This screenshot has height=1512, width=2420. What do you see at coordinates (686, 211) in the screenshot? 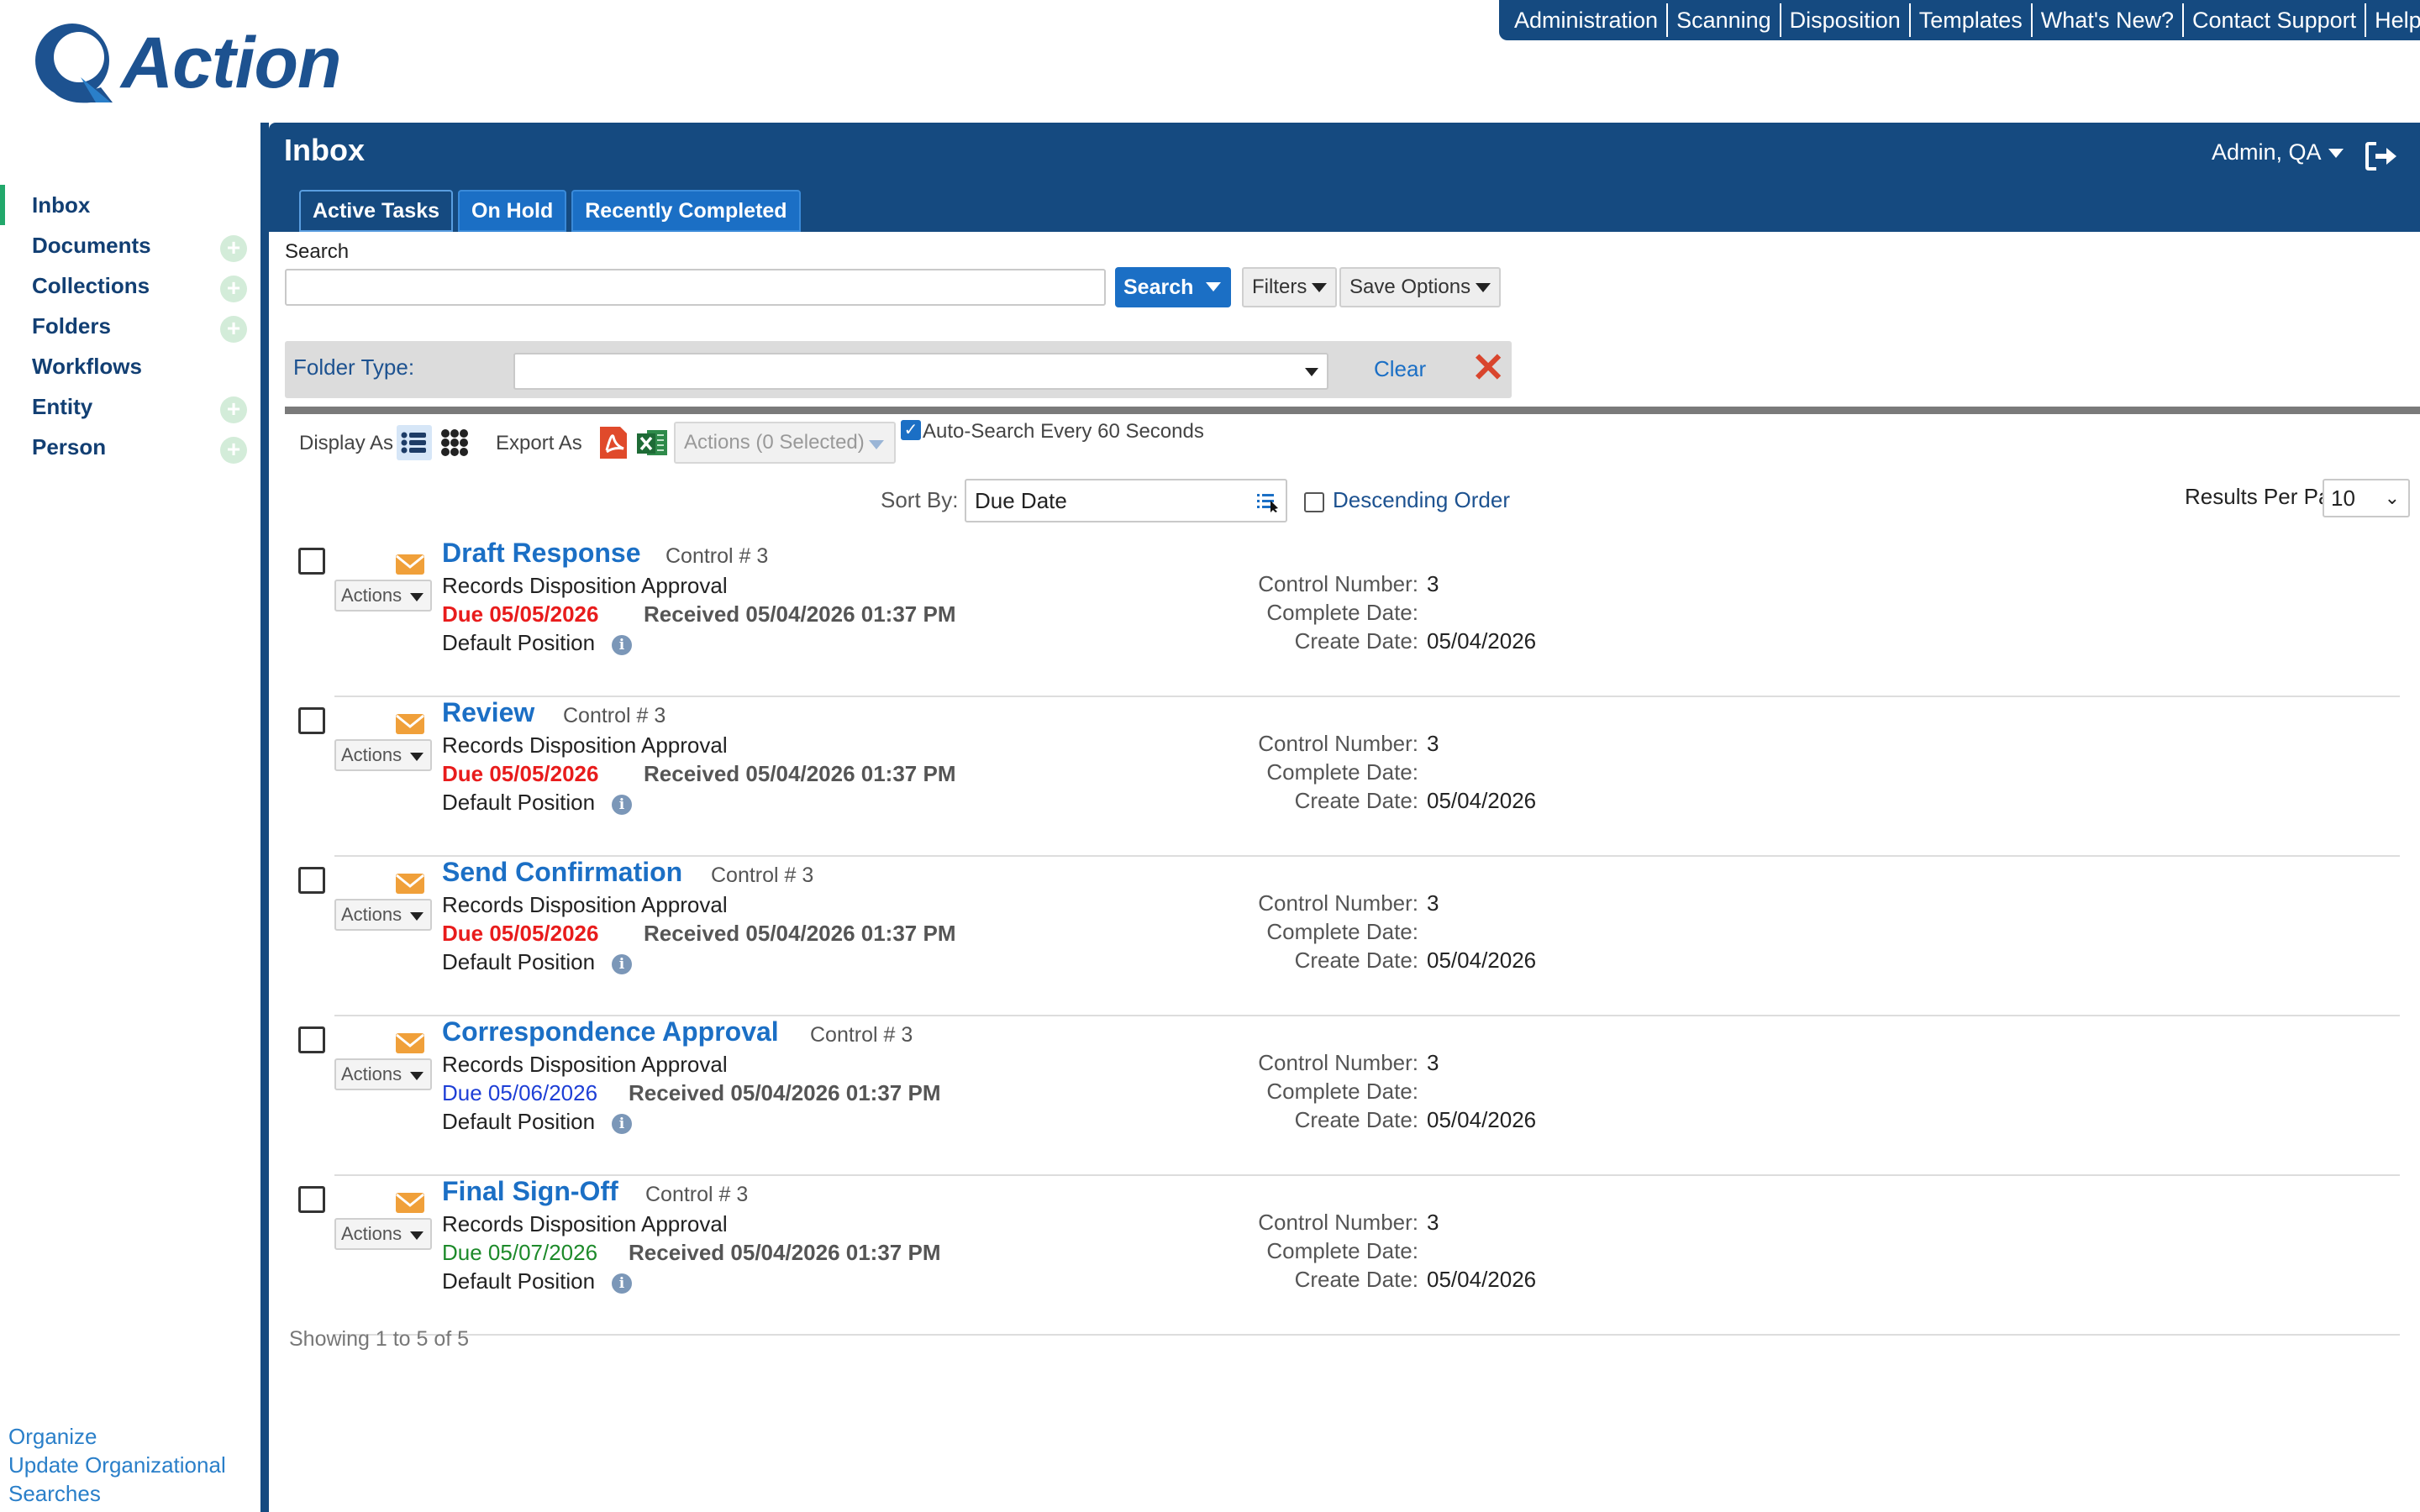
I see `tab-recently-completed: Recently Completed` at bounding box center [686, 211].